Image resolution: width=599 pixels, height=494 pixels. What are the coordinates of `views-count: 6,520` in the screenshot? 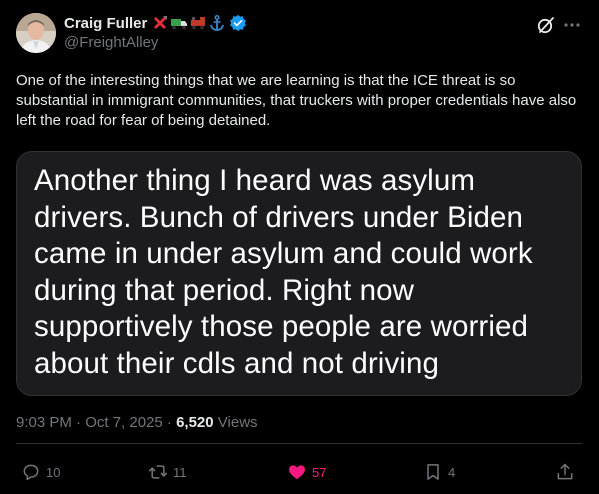 It's located at (195, 422).